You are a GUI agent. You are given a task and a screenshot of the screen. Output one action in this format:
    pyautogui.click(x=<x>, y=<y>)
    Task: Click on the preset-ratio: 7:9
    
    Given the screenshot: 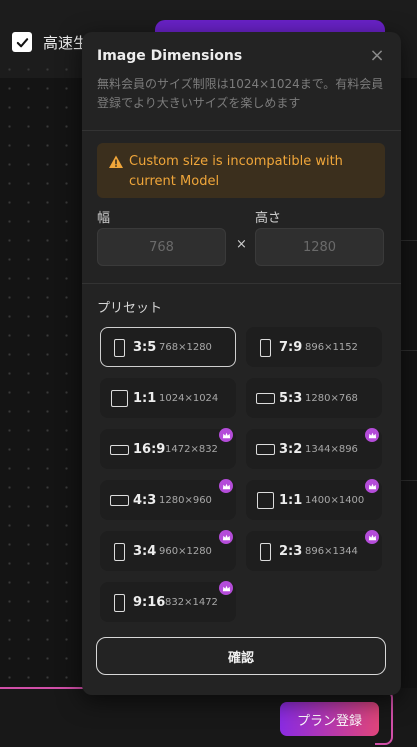 What is the action you would take?
    pyautogui.click(x=291, y=347)
    